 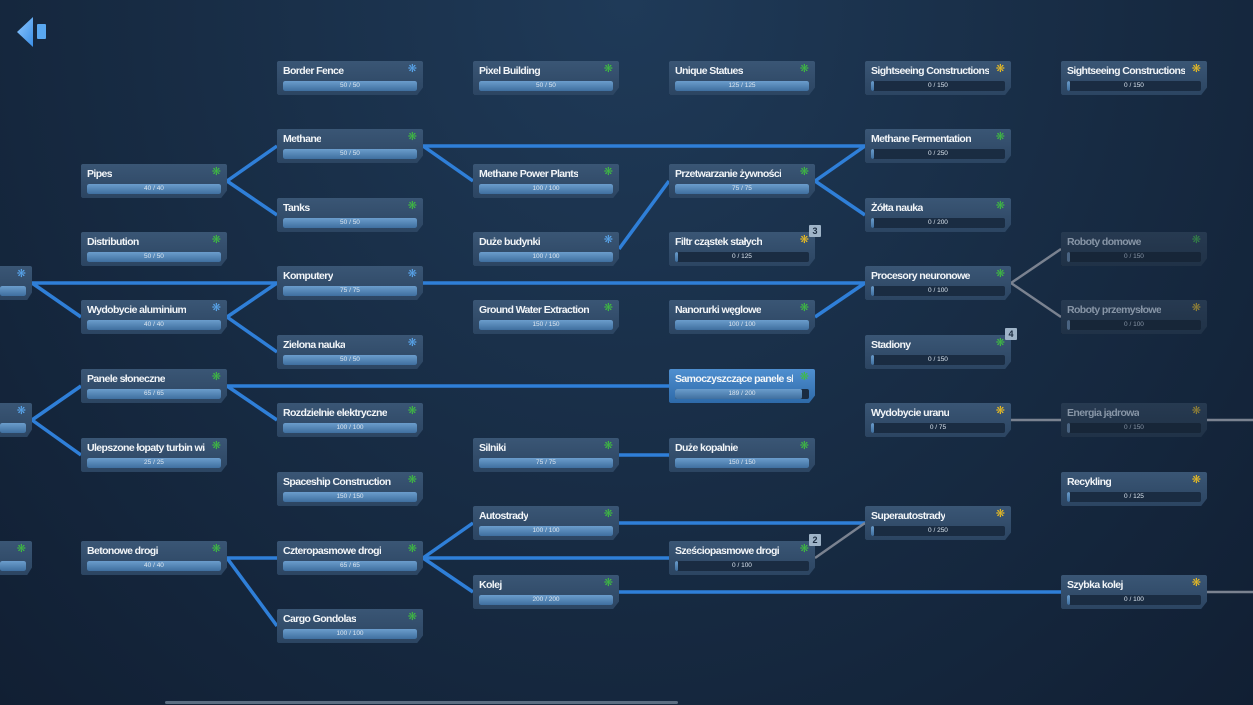 What do you see at coordinates (529, 174) in the screenshot?
I see `tech-name: Methane Power Plants` at bounding box center [529, 174].